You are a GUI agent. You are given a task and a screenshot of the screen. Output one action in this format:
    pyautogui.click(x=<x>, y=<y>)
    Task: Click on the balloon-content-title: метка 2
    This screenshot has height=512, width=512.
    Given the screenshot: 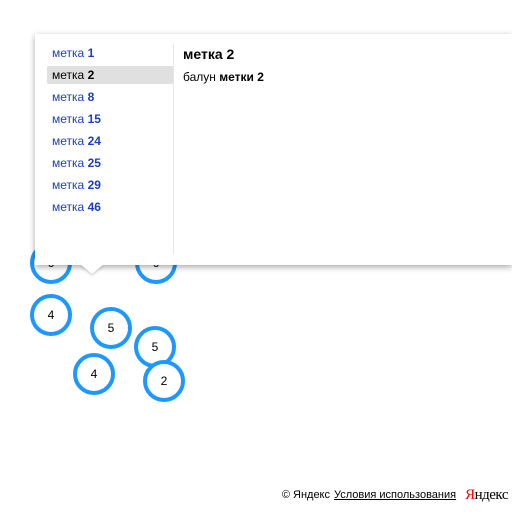 What is the action you would take?
    pyautogui.click(x=209, y=54)
    